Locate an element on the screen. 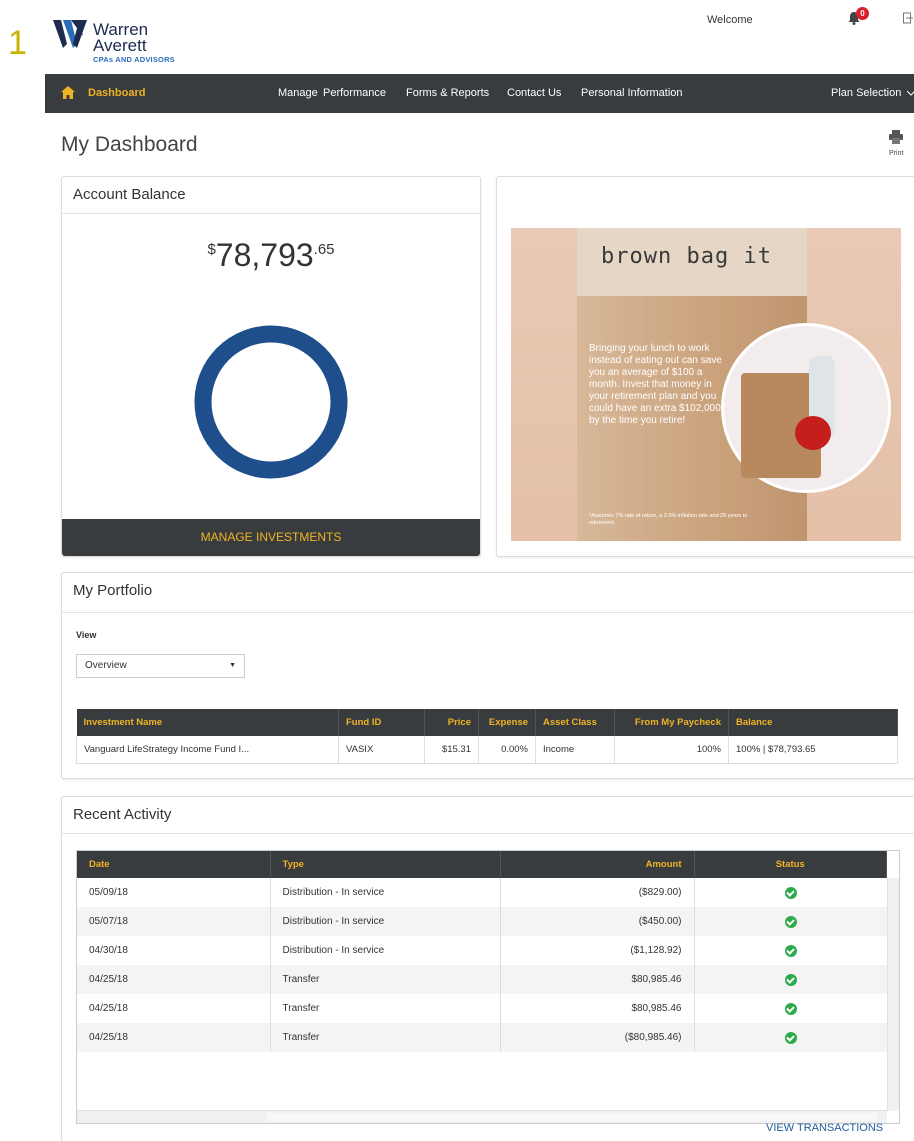 Image resolution: width=914 pixels, height=1141 pixels. col-type: Type is located at coordinates (385, 864).